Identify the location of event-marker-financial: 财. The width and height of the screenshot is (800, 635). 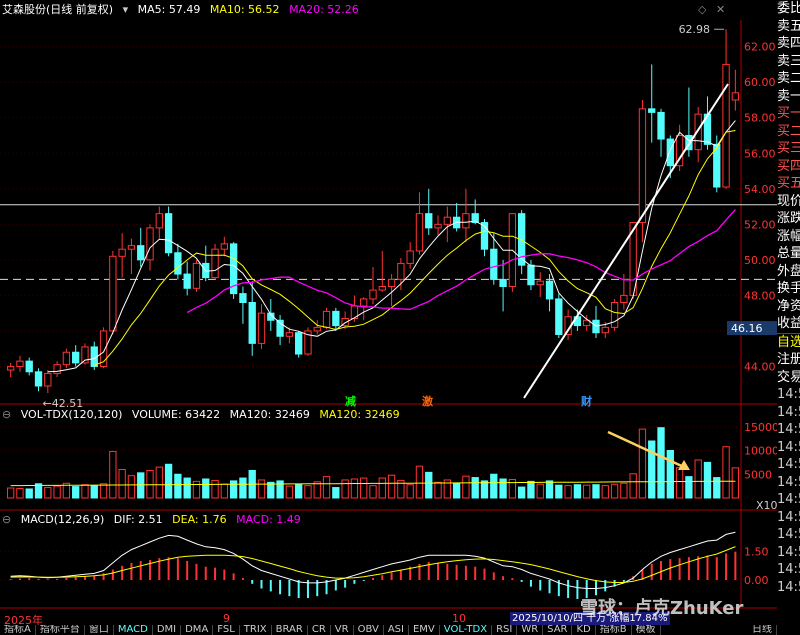
(586, 401).